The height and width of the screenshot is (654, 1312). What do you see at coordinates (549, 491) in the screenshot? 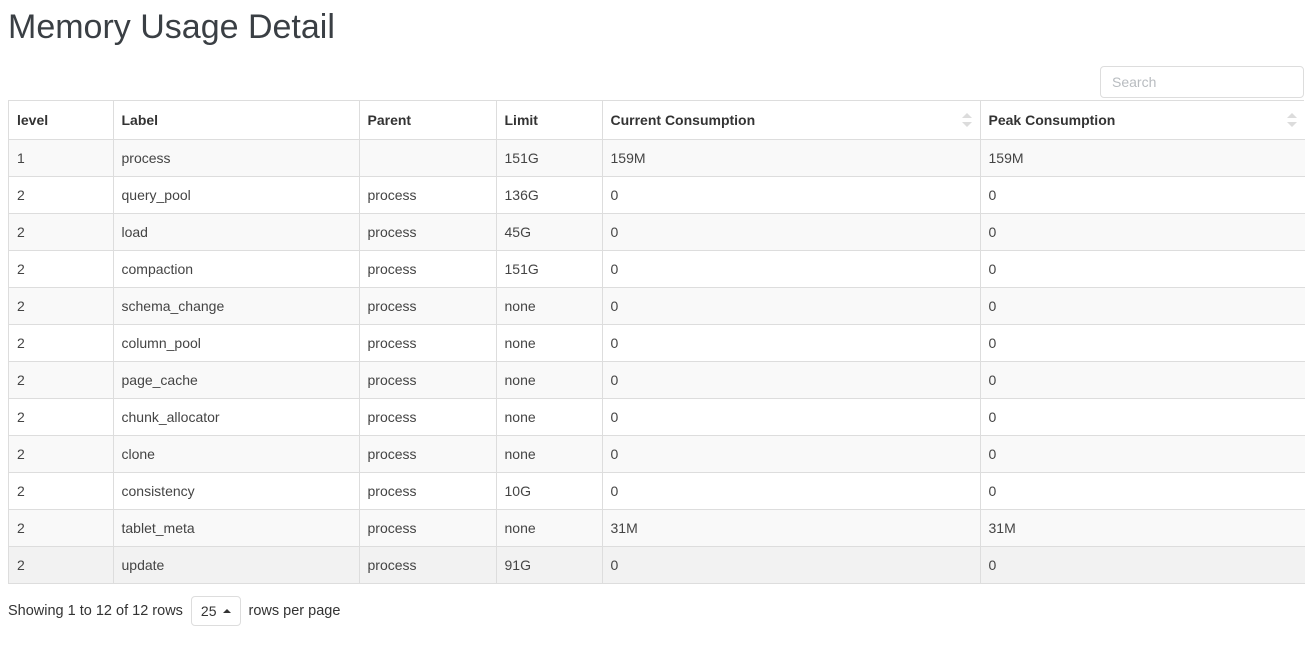
I see `cell-limit: 10G` at bounding box center [549, 491].